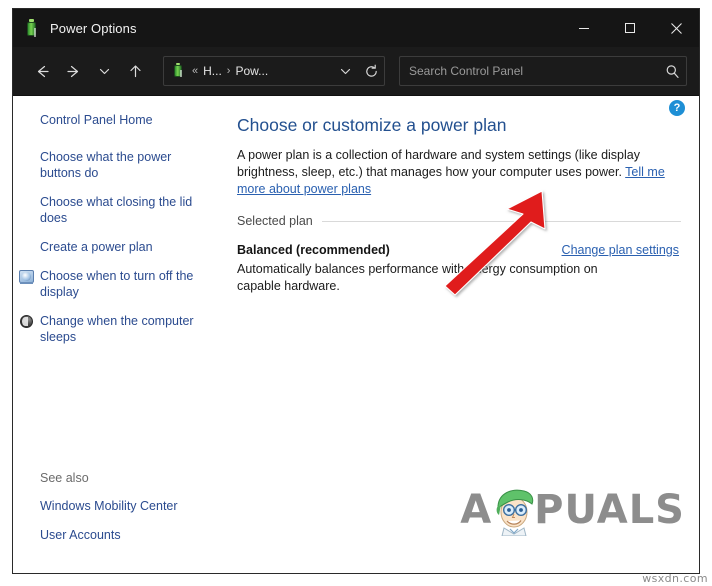 The image size is (712, 586). What do you see at coordinates (584, 28) in the screenshot?
I see `minimize-button` at bounding box center [584, 28].